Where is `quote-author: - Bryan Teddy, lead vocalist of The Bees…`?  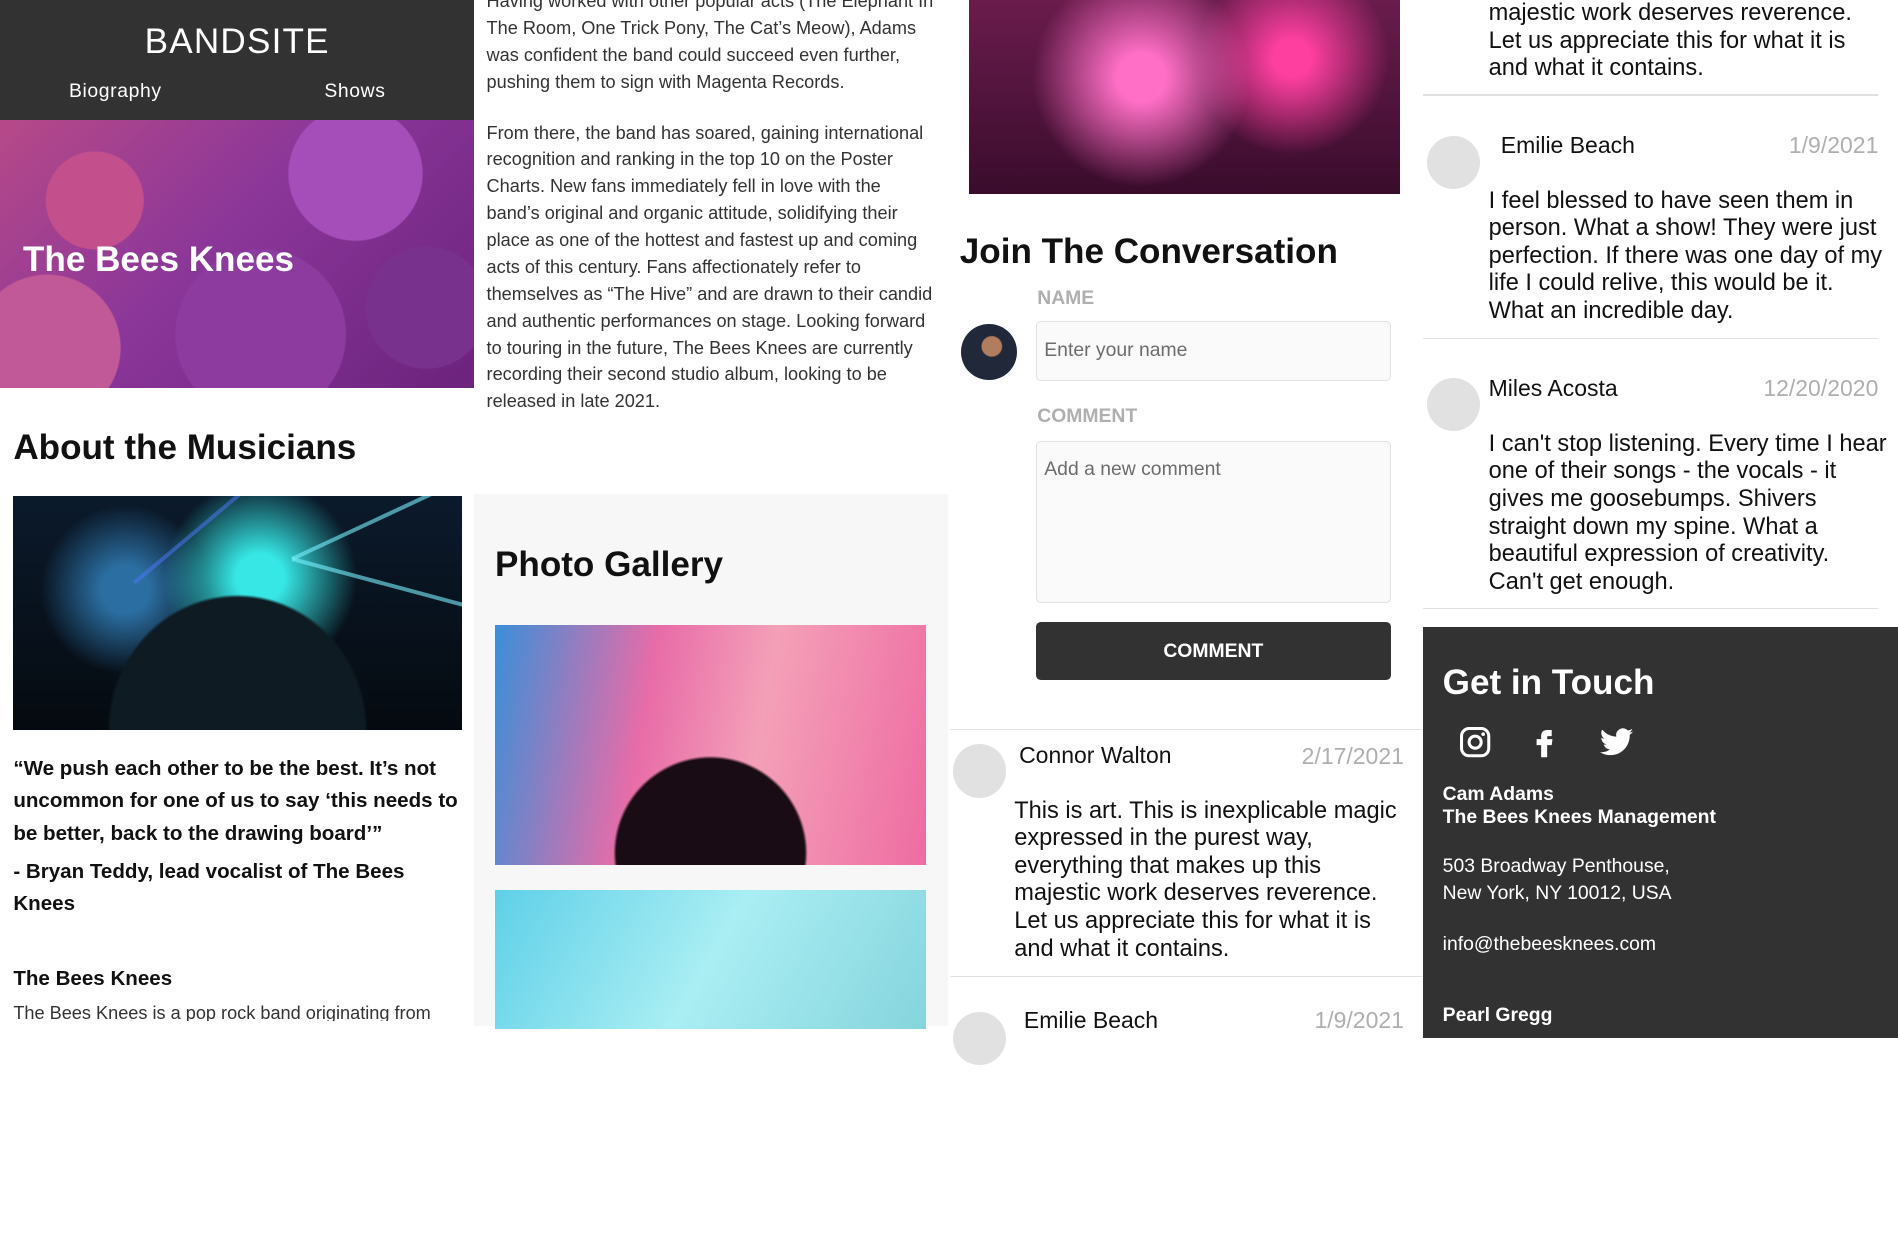
quote-author: - Bryan Teddy, lead vocalist of The Bees… is located at coordinates (209, 887).